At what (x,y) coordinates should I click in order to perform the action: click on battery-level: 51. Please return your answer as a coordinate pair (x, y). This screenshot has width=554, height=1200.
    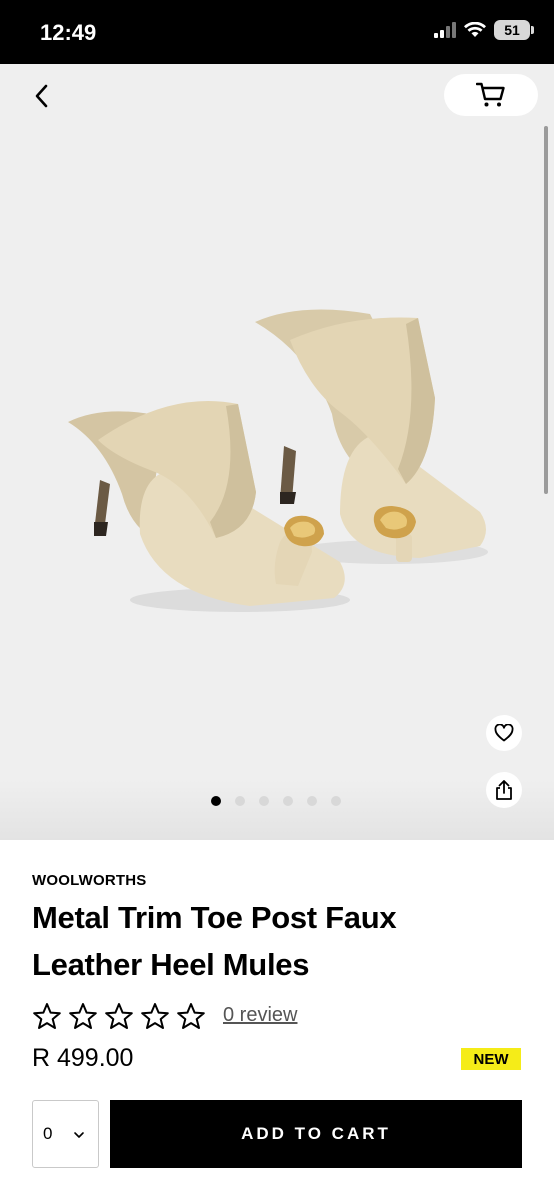
    Looking at the image, I should click on (512, 30).